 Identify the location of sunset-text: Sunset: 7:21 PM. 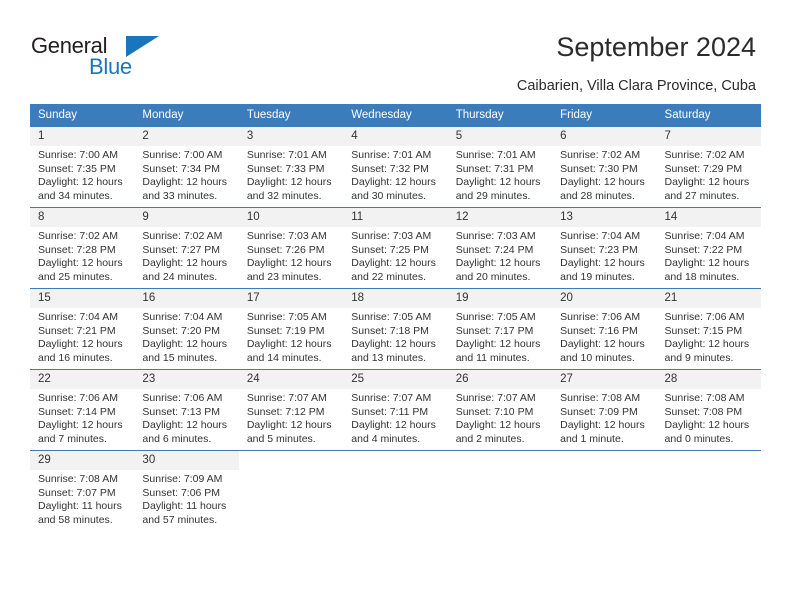
(77, 330).